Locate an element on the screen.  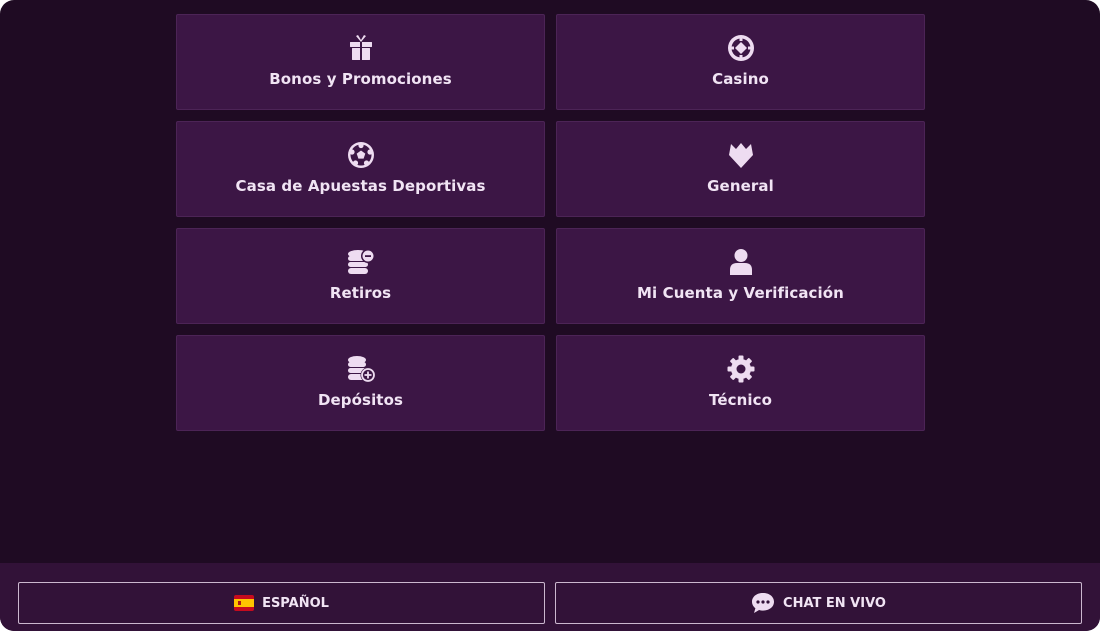
category-card-general: General is located at coordinates (740, 169).